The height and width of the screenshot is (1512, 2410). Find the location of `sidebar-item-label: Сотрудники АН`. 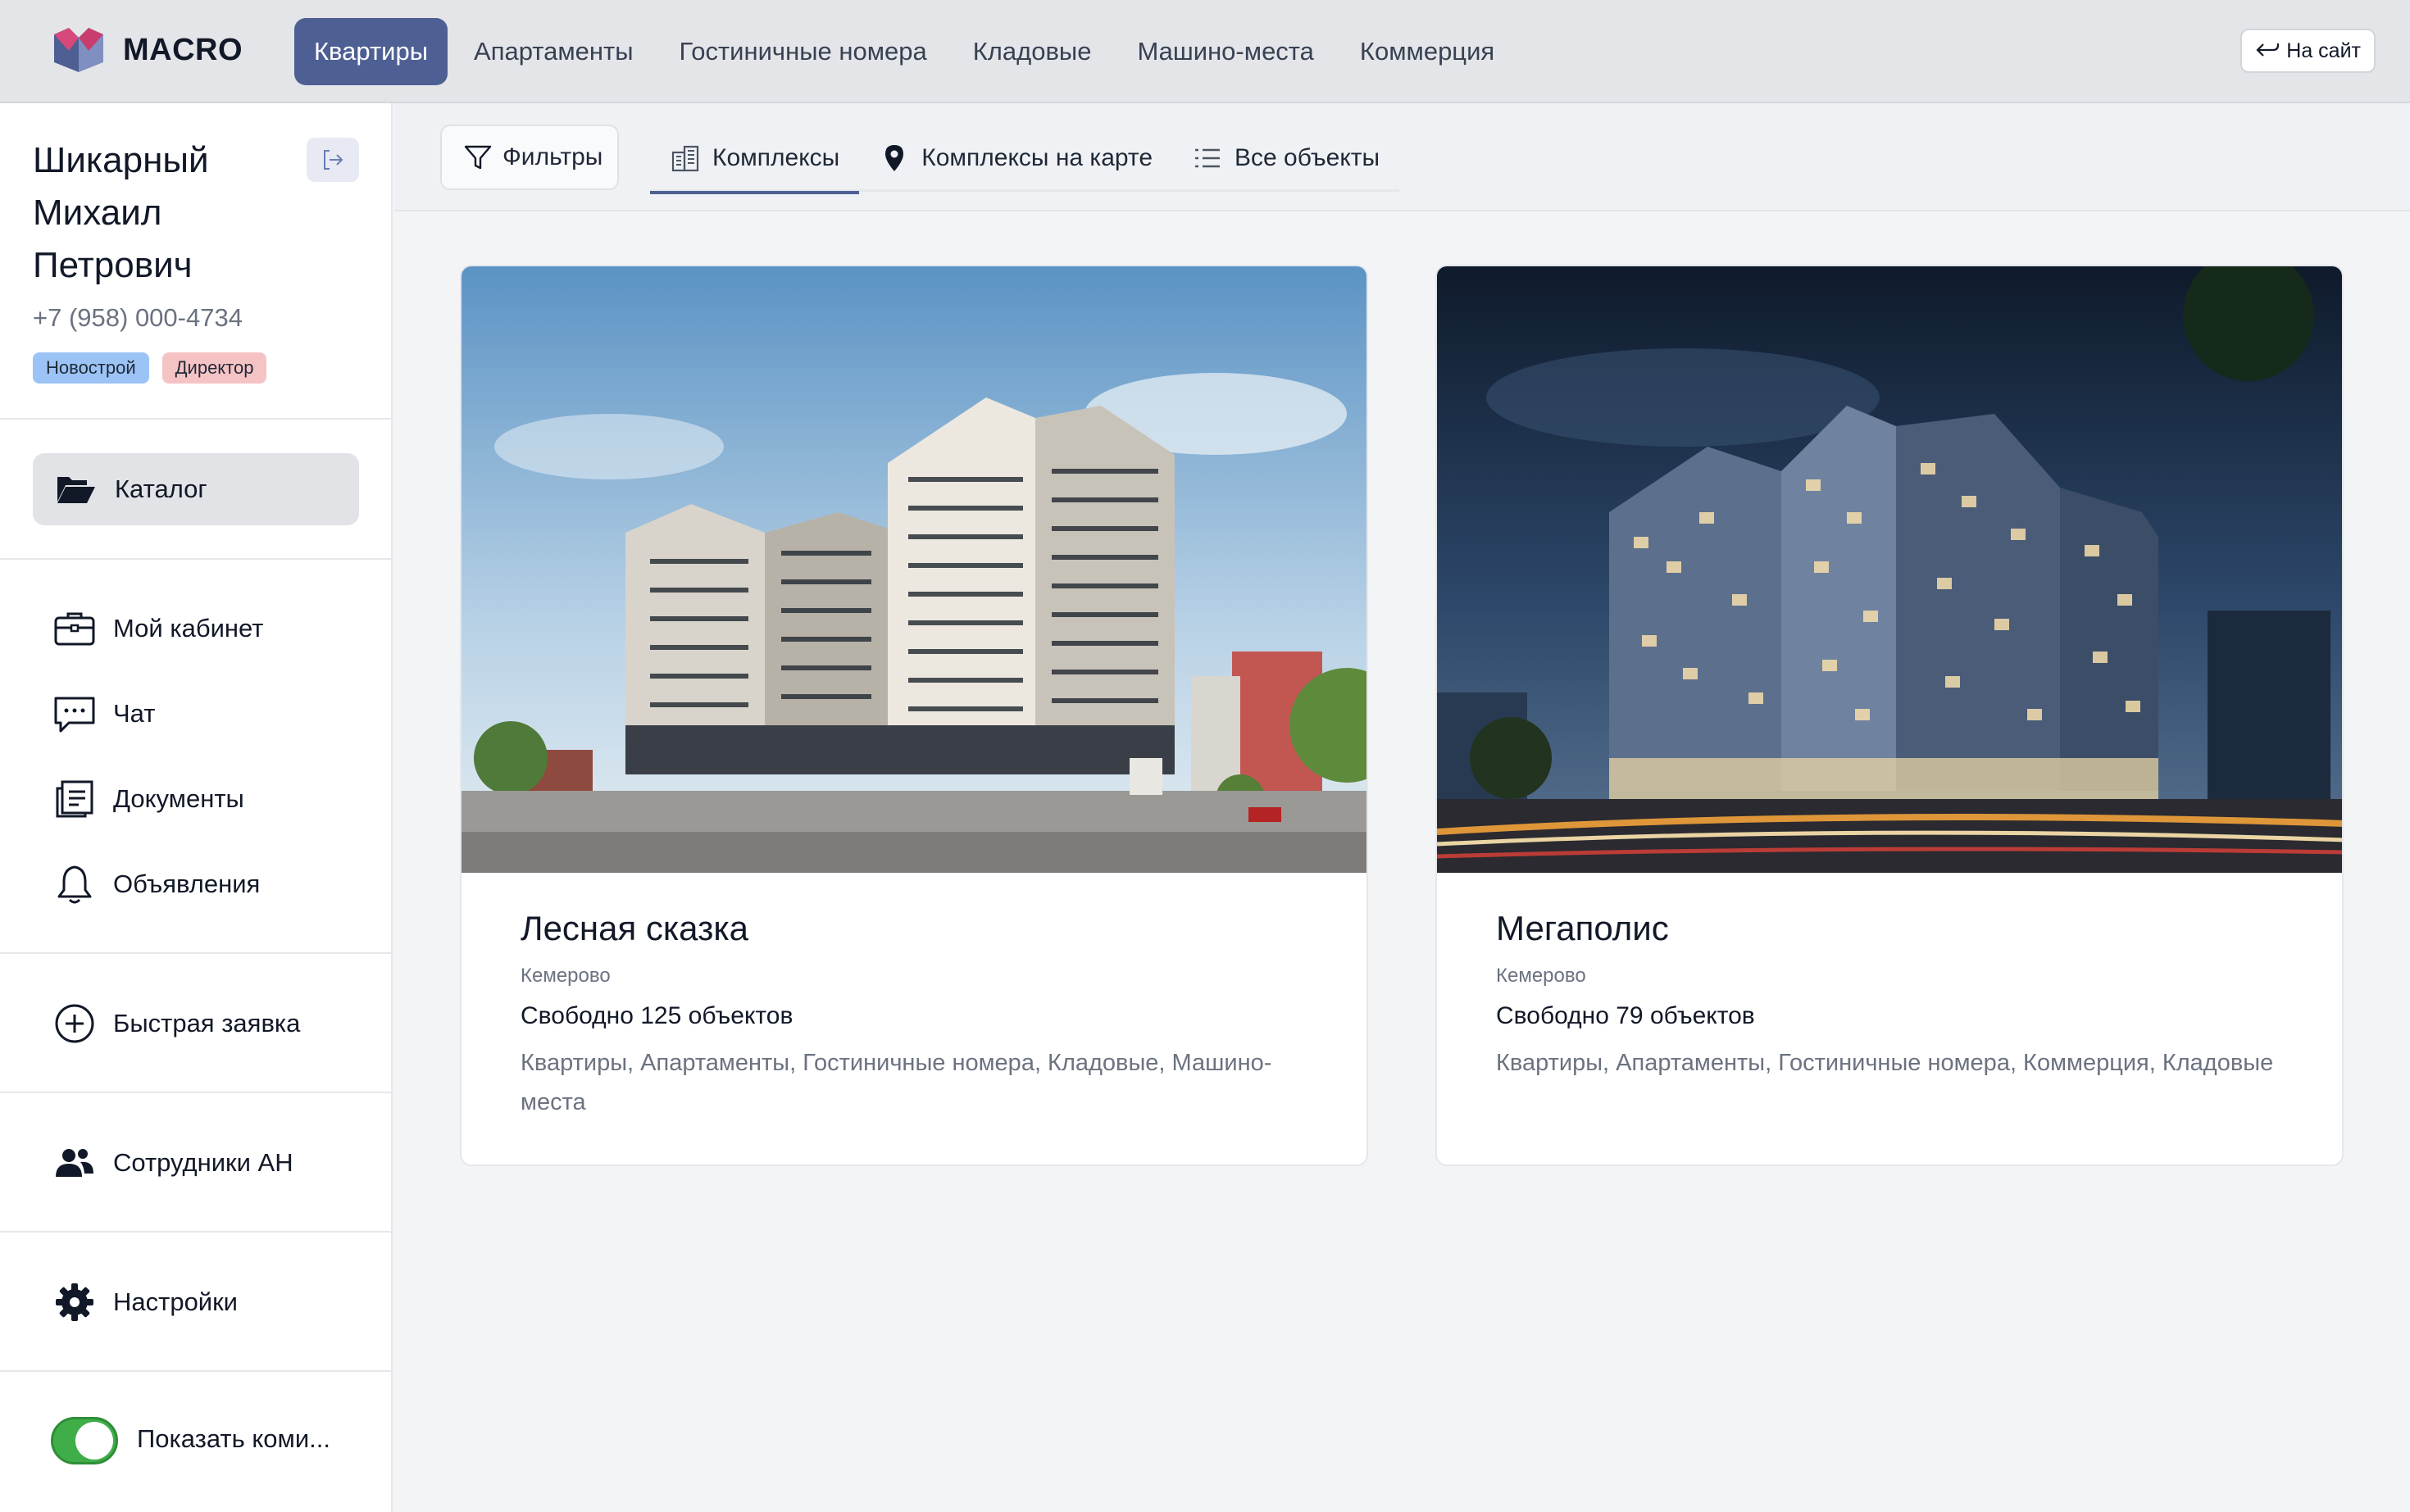

sidebar-item-label: Сотрудники АН is located at coordinates (203, 1162).